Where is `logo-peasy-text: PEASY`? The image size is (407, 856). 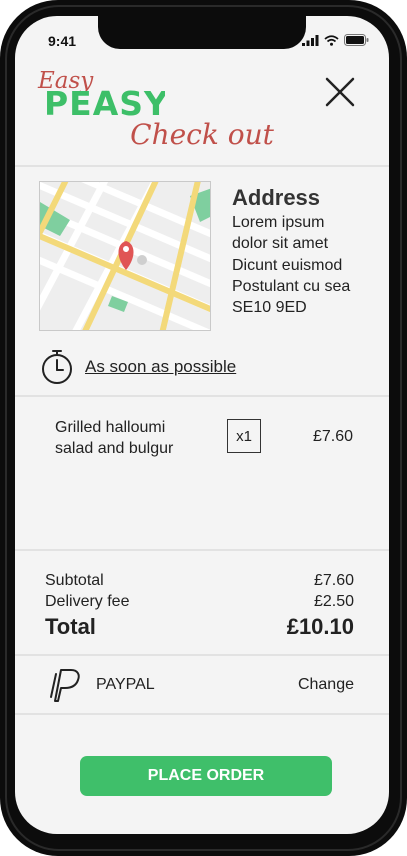
logo-peasy-text: PEASY is located at coordinates (104, 101).